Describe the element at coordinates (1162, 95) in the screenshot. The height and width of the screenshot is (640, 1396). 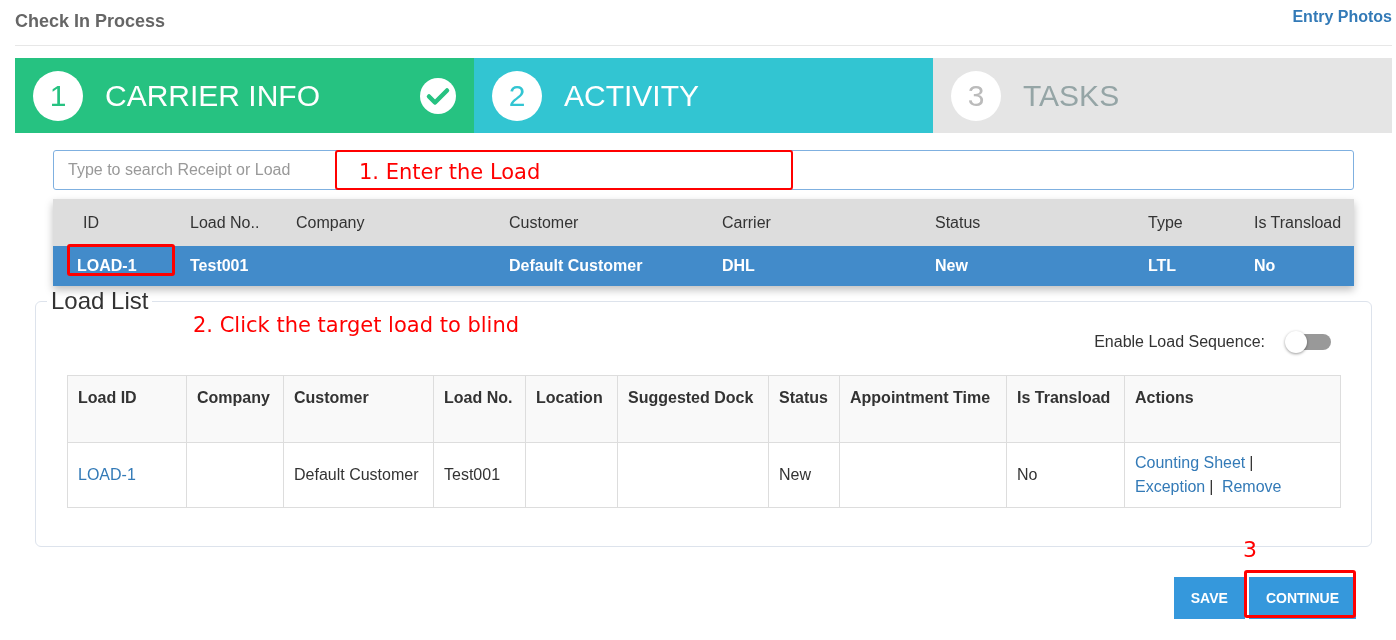
I see `wizard-step: 3 TASKS` at that location.